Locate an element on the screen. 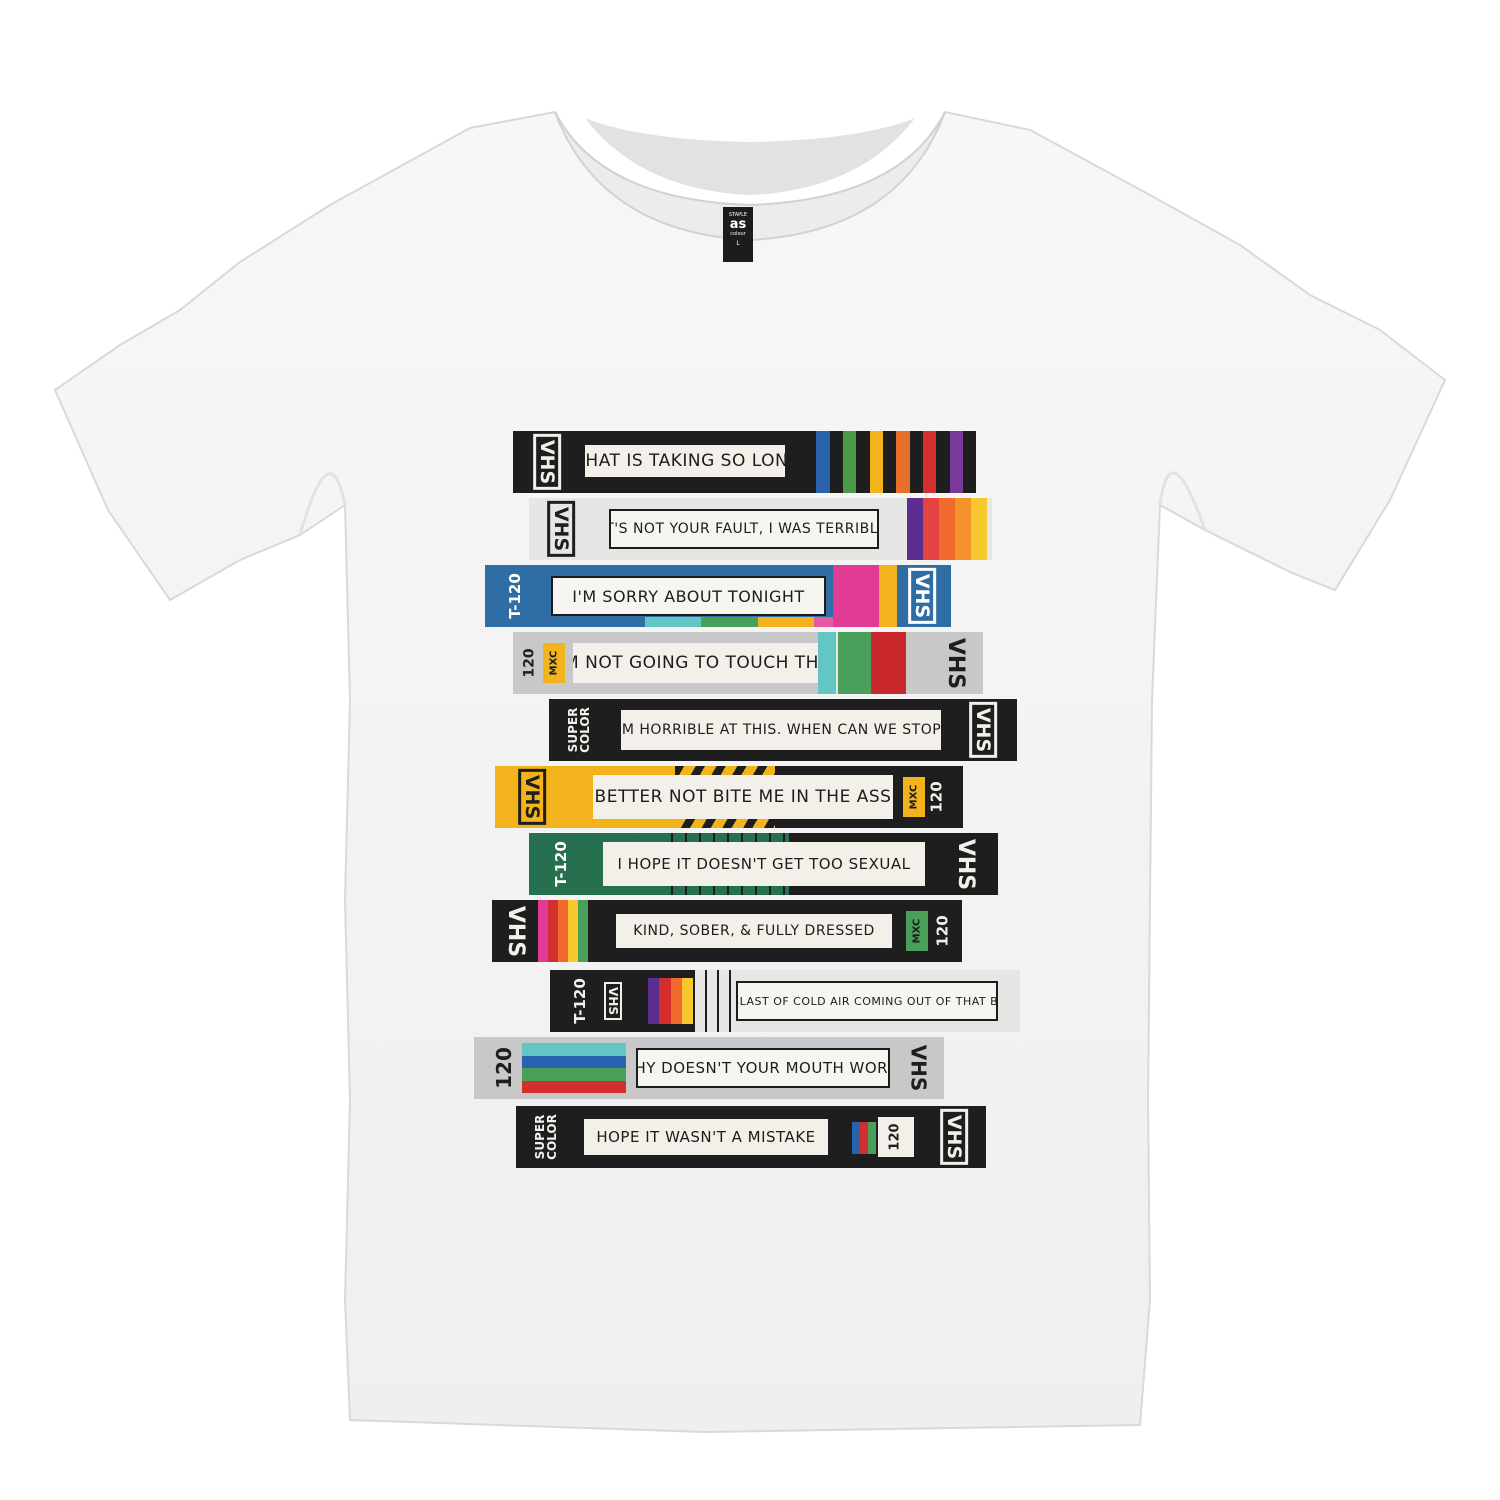 This screenshot has height=1500, width=1500. tape-label: IT'S NOT YOUR FAULT, I WAS TERRIBLE is located at coordinates (744, 529).